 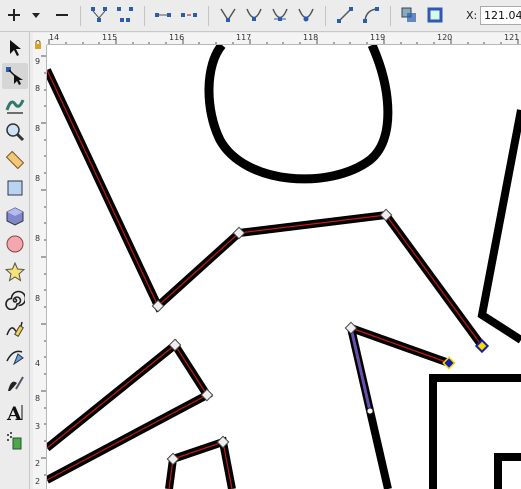 I want to click on x-coordinate-input, so click(x=500, y=15).